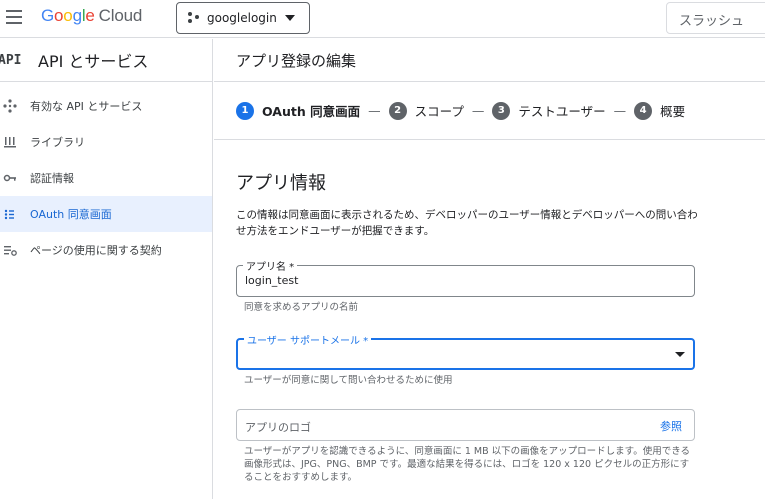  I want to click on sidebar-item-page-usage-agreements: ページの使用に関する契約, so click(106, 250).